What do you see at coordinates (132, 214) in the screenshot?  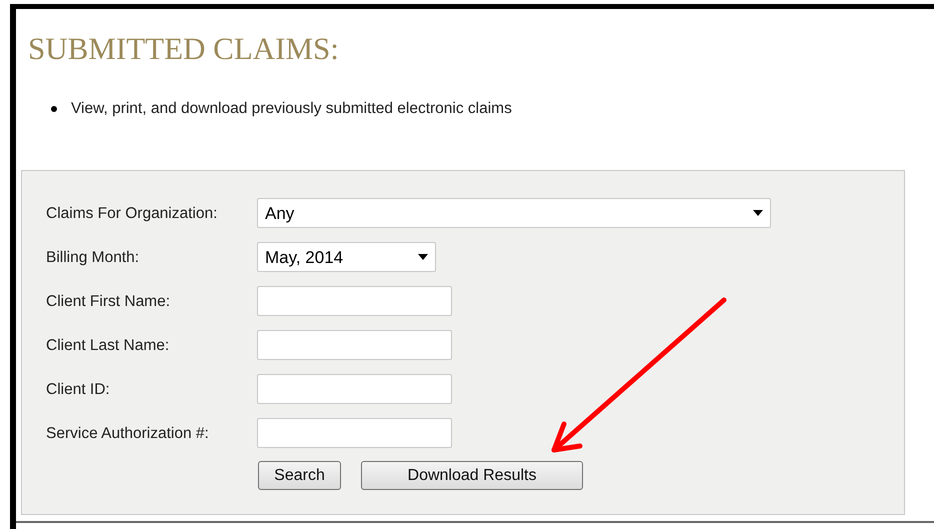 I see `field-label: Claims For Organization:` at bounding box center [132, 214].